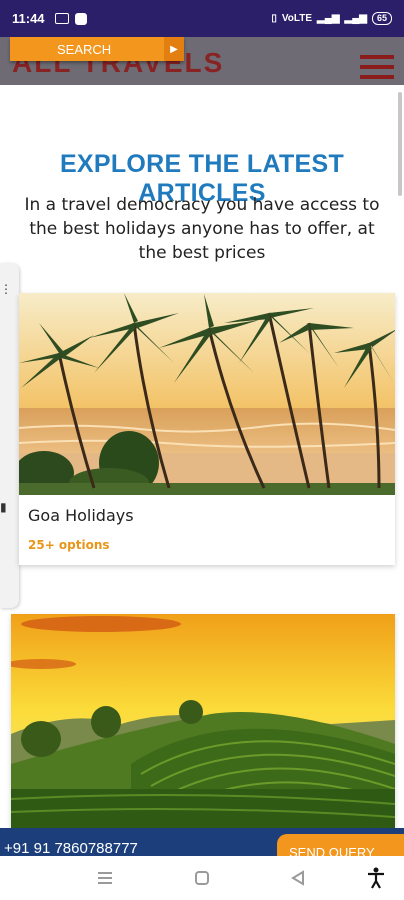  What do you see at coordinates (61, 18) in the screenshot?
I see `laptop-icon` at bounding box center [61, 18].